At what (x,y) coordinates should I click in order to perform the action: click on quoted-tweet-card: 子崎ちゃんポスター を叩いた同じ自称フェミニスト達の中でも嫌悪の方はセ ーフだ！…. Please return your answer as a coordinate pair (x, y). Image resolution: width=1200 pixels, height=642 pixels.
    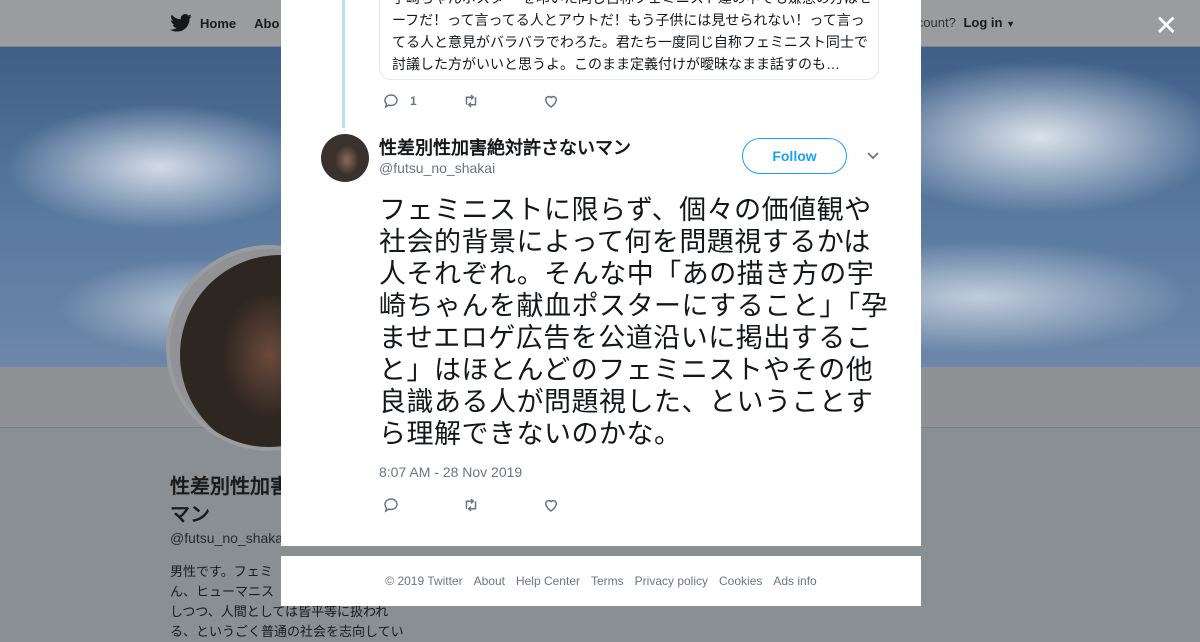
    Looking at the image, I should click on (629, 40).